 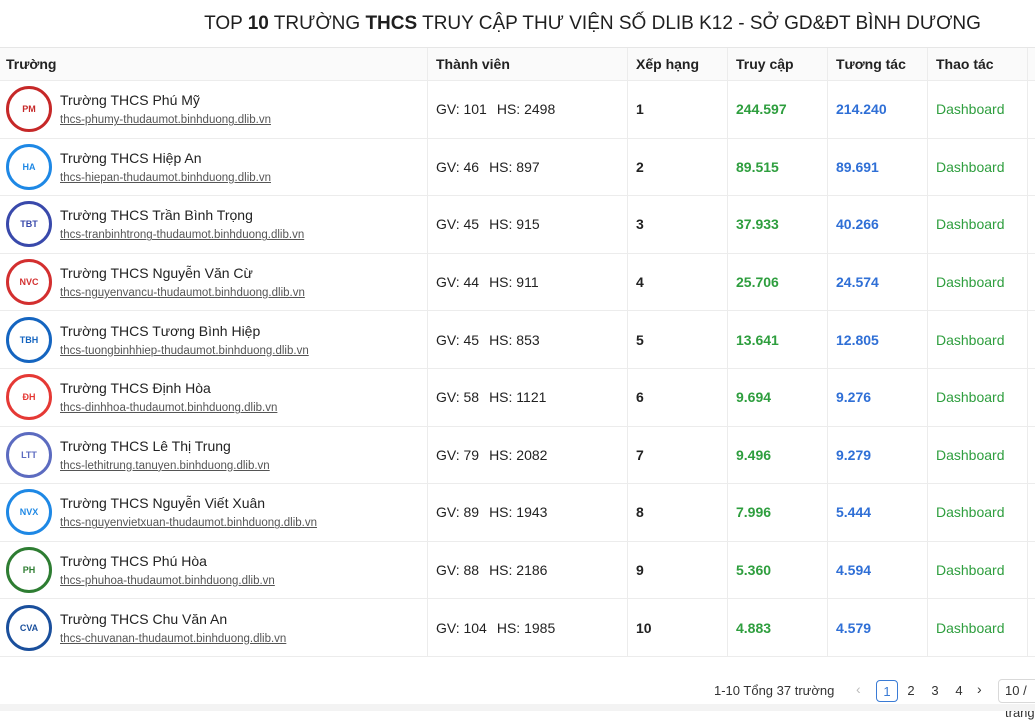 What do you see at coordinates (678, 339) in the screenshot?
I see `rank-cell: 5` at bounding box center [678, 339].